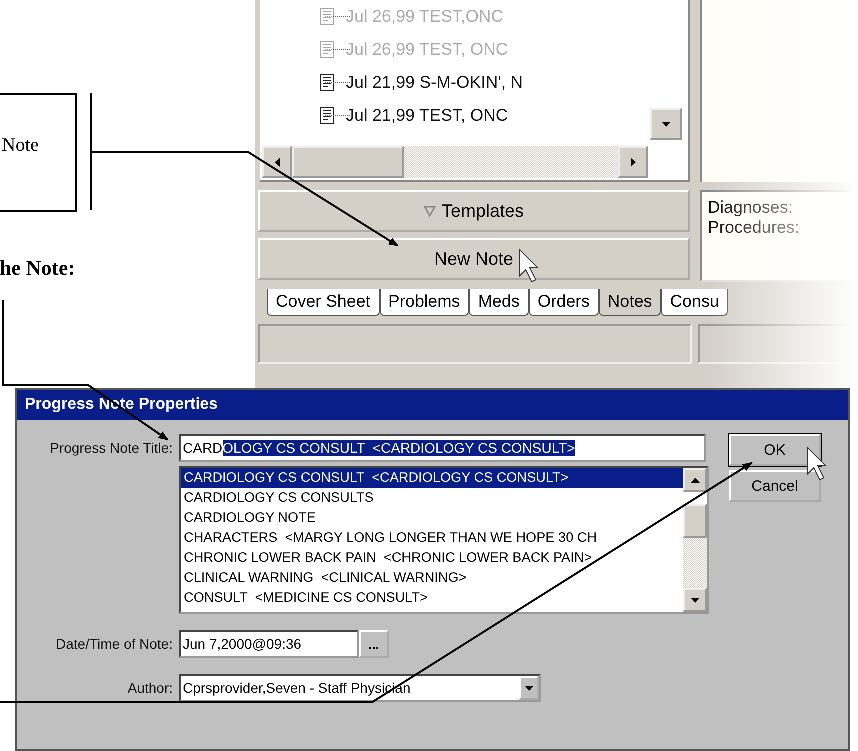  What do you see at coordinates (432, 478) in the screenshot?
I see `list-item: CARDIOLOGY CS CONSULT <CARDIOLOGY CS CONSULT>` at bounding box center [432, 478].